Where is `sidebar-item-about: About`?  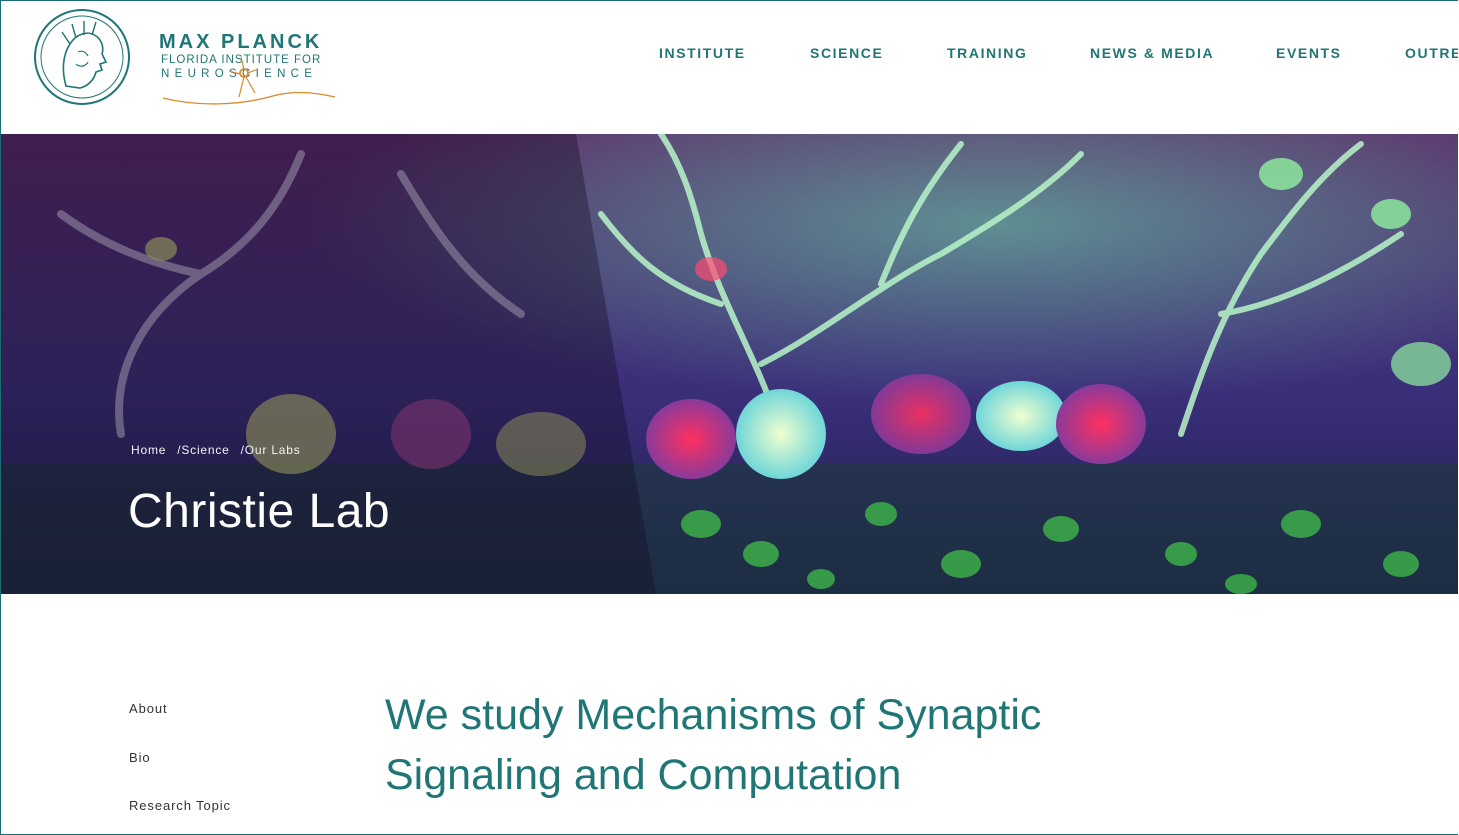 sidebar-item-about: About is located at coordinates (148, 708).